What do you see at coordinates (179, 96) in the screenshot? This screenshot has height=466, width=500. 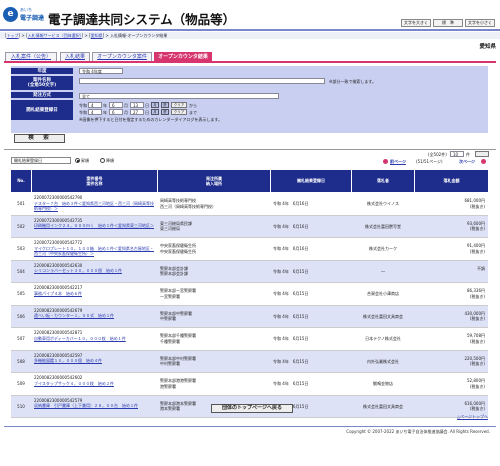 I see `order-method-select: 全て` at bounding box center [179, 96].